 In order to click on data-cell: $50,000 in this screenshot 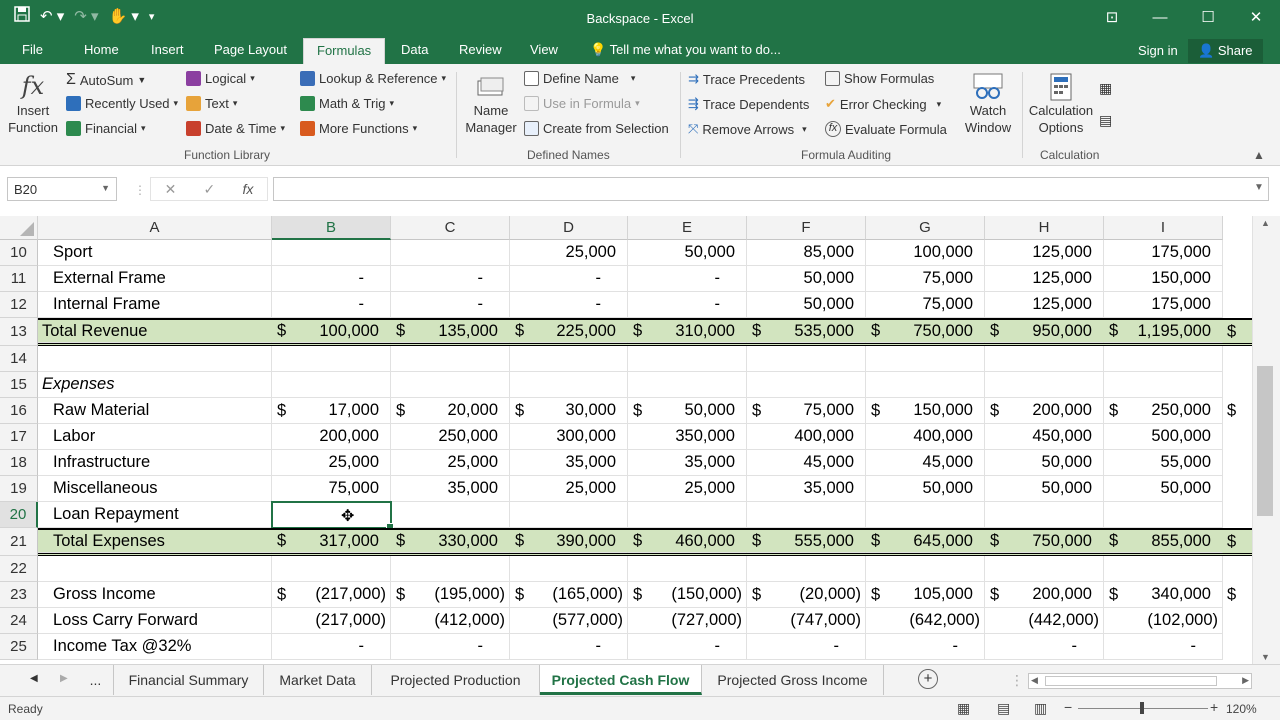, I will do `click(687, 411)`.